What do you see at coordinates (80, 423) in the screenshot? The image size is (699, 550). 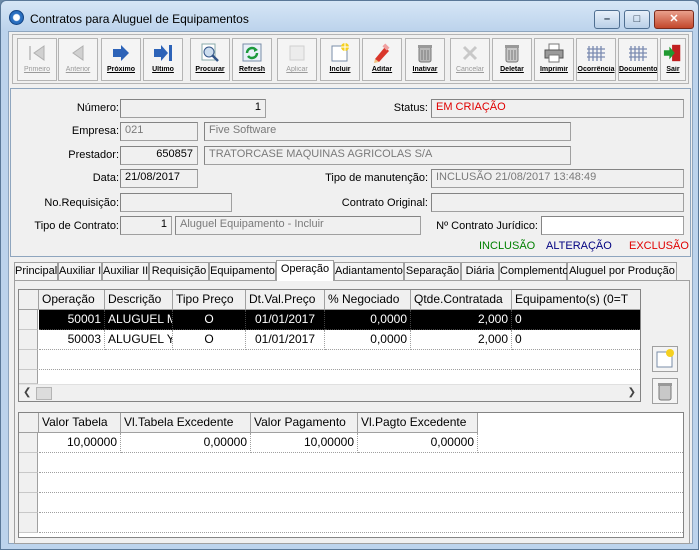 I see `column-header: Valor Tabela` at bounding box center [80, 423].